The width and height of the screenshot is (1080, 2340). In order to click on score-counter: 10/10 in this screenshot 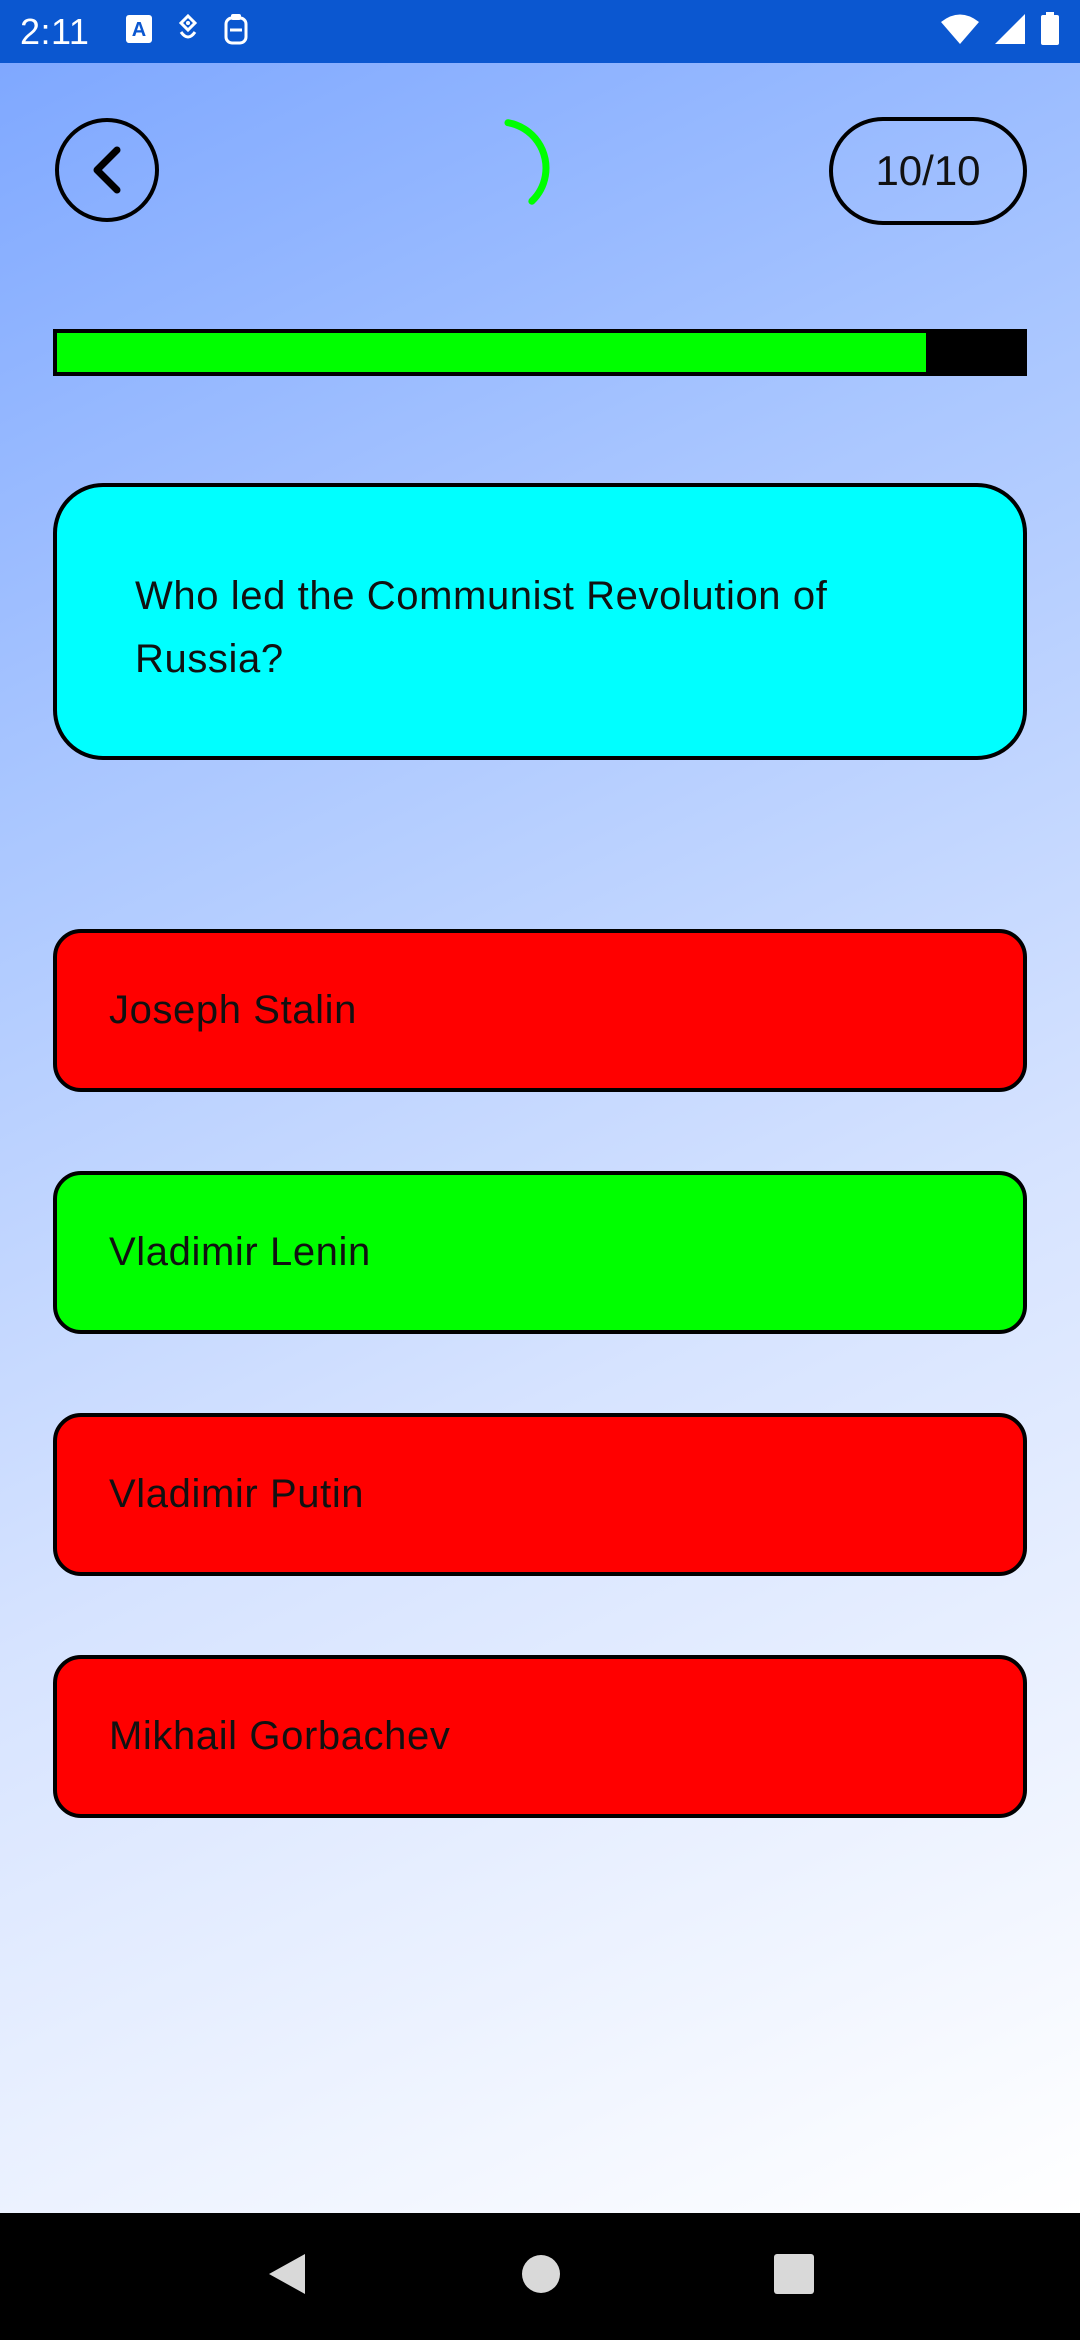, I will do `click(928, 171)`.